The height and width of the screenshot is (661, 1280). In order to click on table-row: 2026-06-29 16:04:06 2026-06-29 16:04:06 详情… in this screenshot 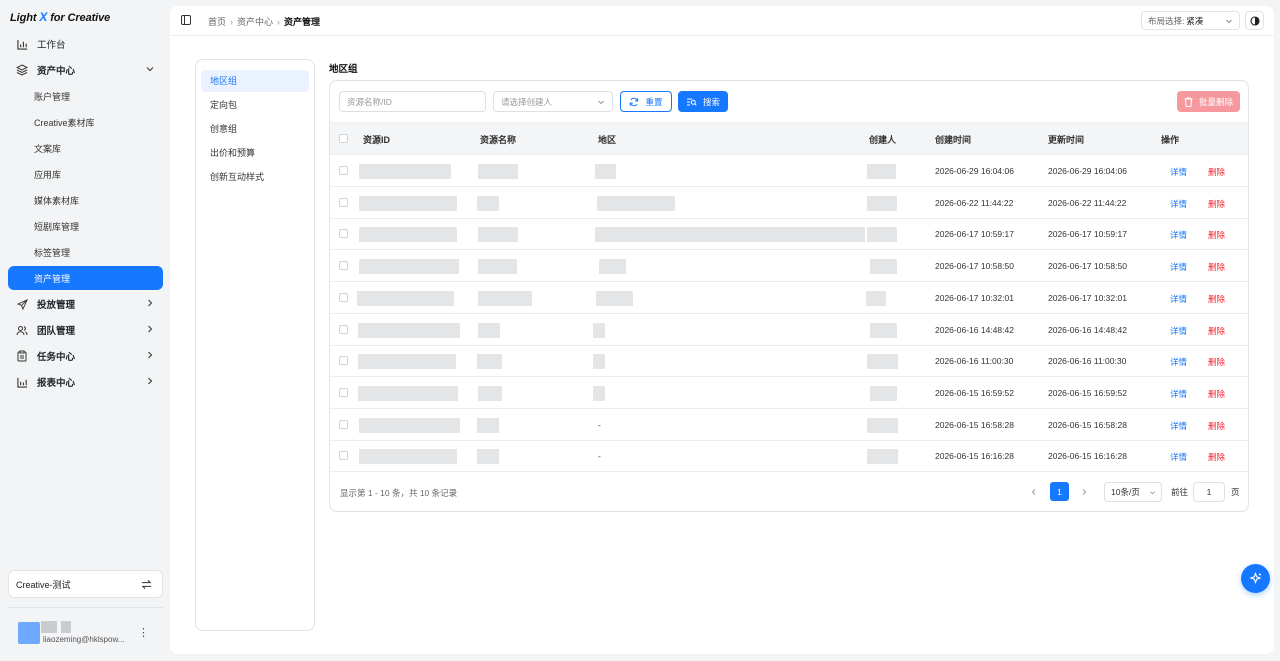, I will do `click(789, 171)`.